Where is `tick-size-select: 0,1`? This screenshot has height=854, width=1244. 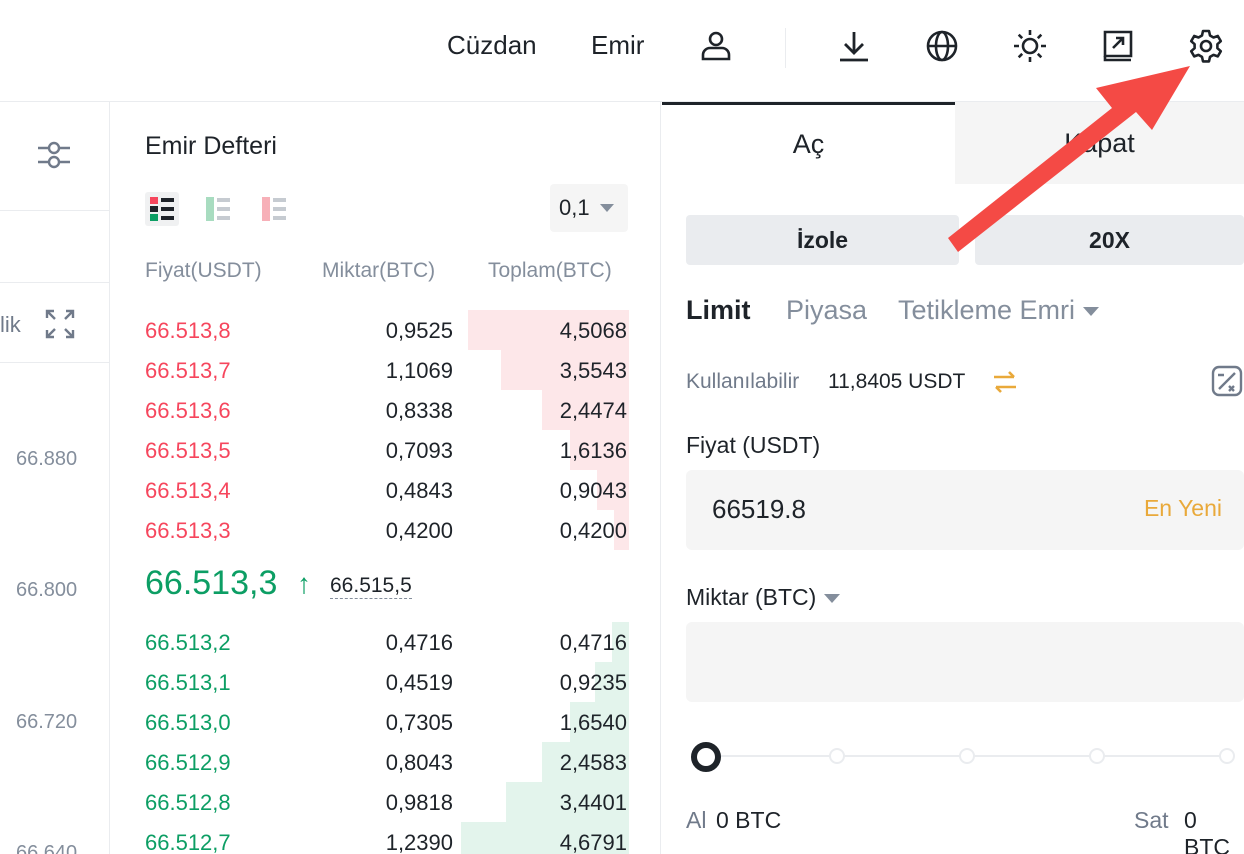
tick-size-select: 0,1 is located at coordinates (589, 208).